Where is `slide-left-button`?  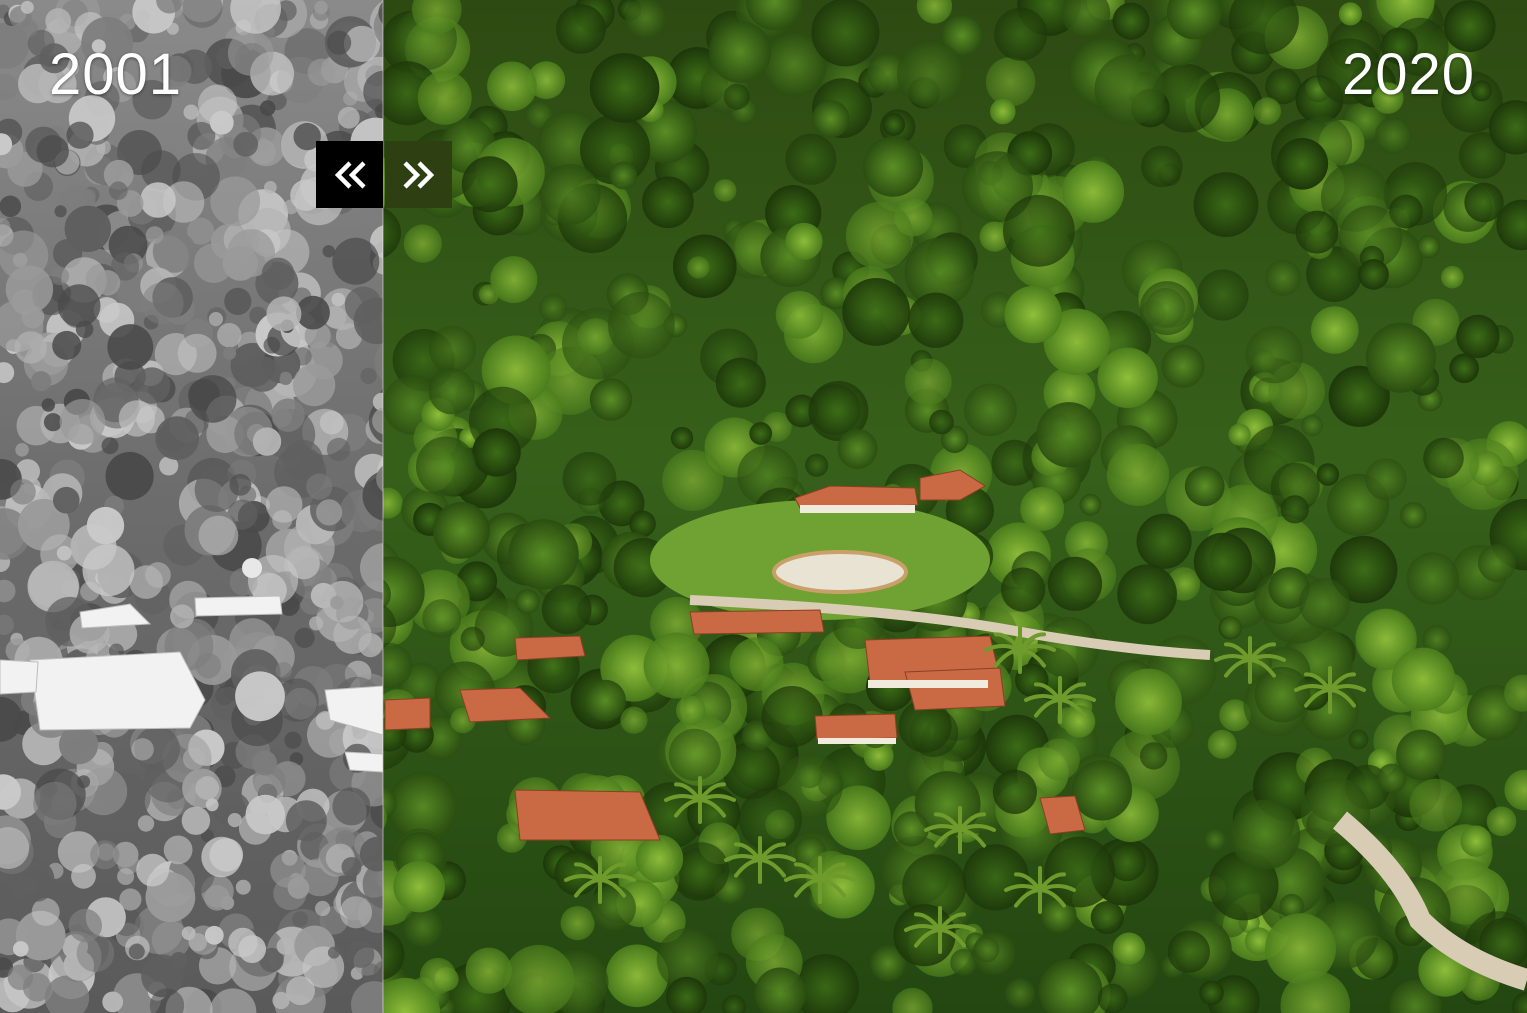 slide-left-button is located at coordinates (349, 174).